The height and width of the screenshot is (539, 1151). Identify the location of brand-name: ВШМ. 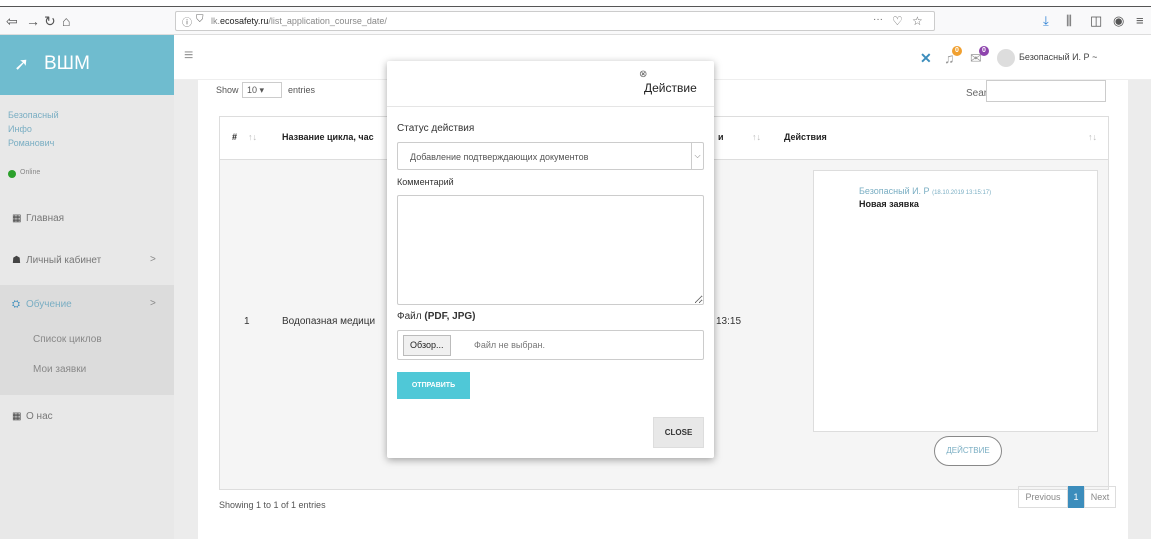
(67, 63).